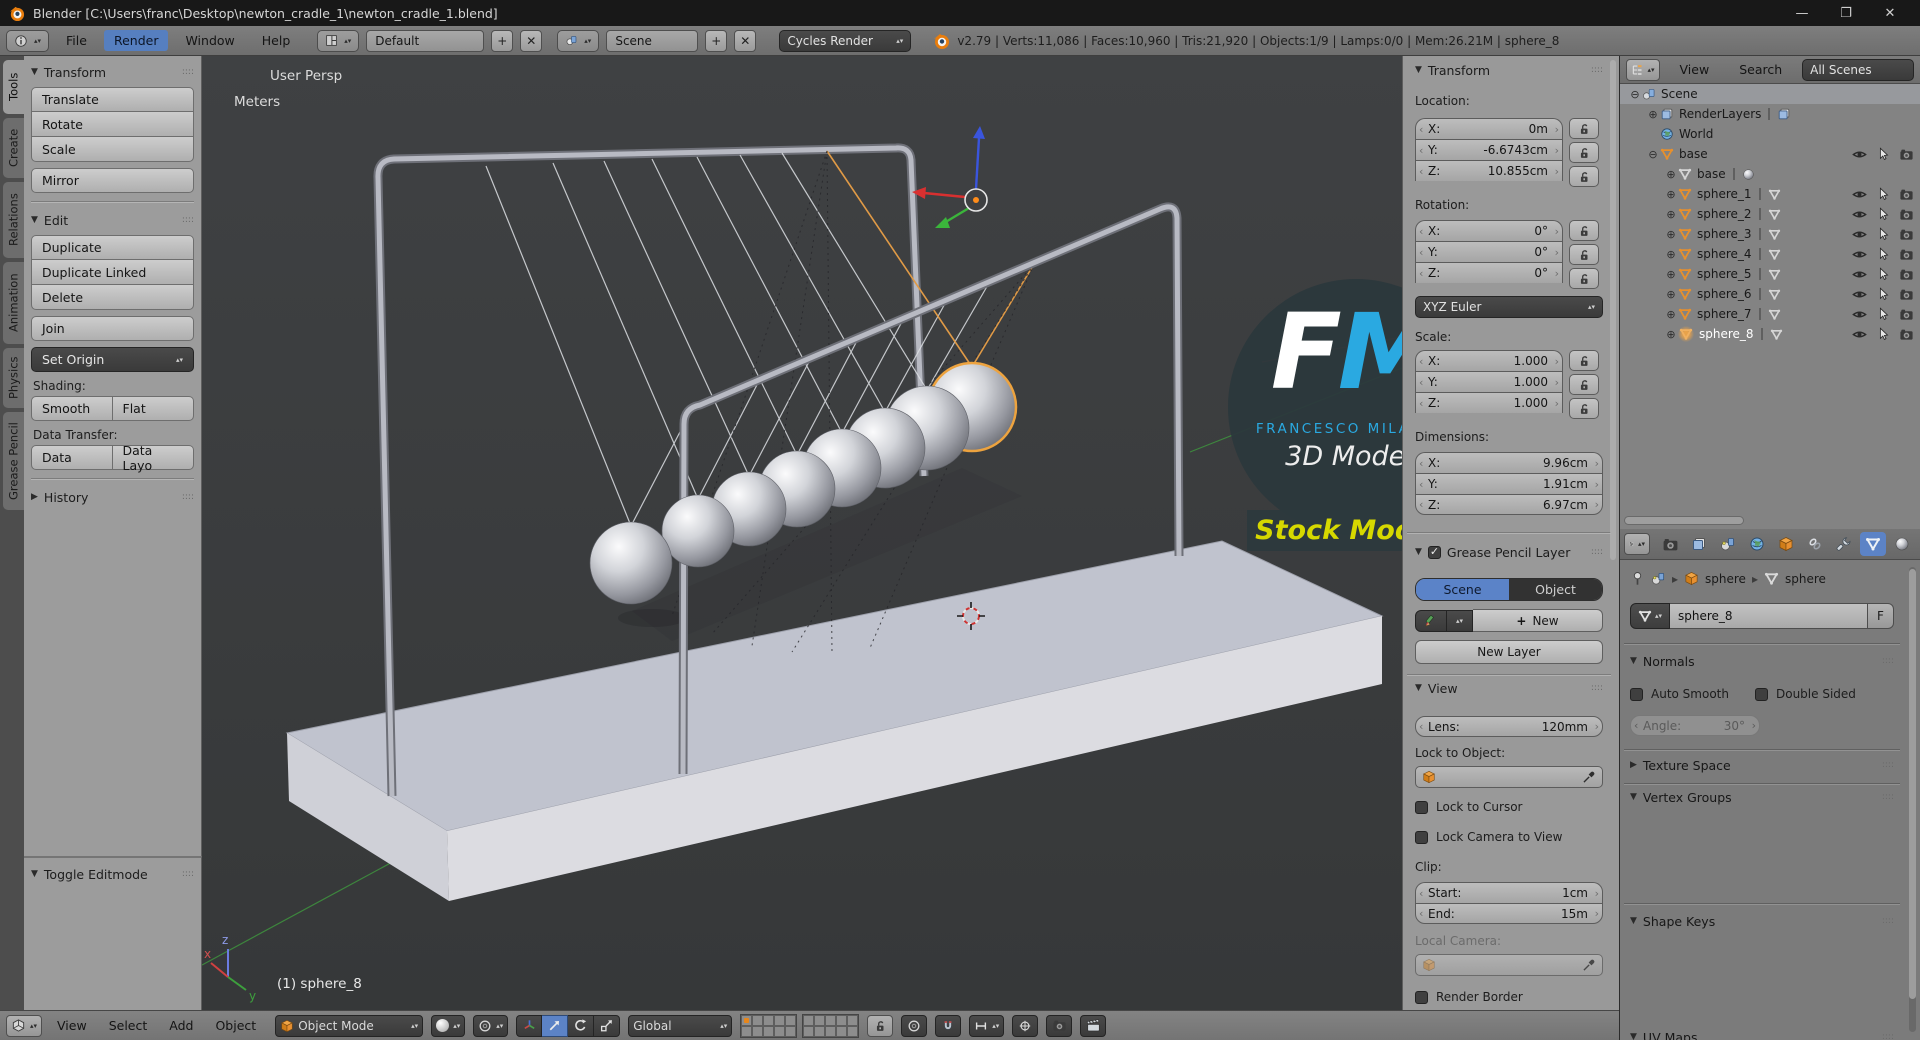  What do you see at coordinates (181, 1025) in the screenshot?
I see `menu-add: Add` at bounding box center [181, 1025].